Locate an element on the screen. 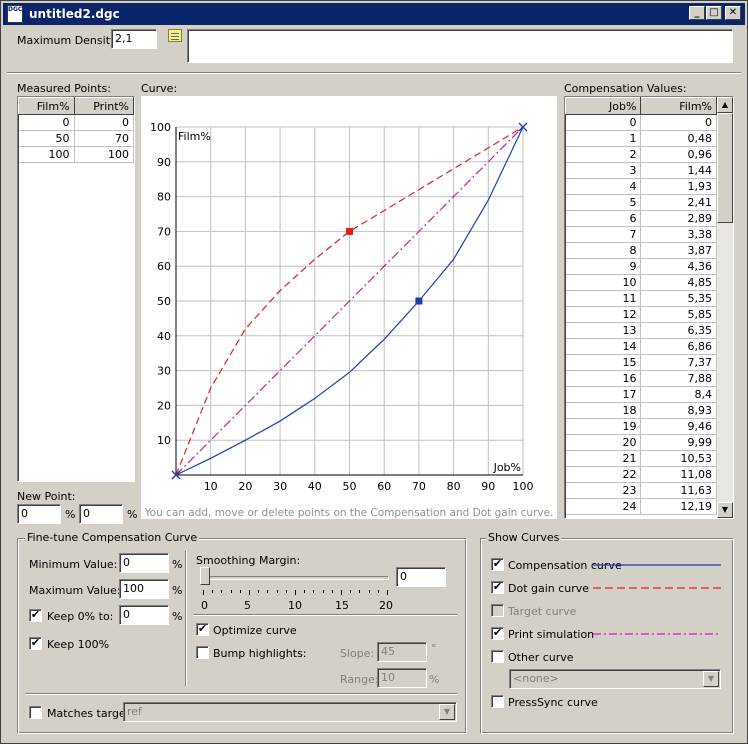 The image size is (748, 744). compensation-cell: 15 is located at coordinates (603, 362).